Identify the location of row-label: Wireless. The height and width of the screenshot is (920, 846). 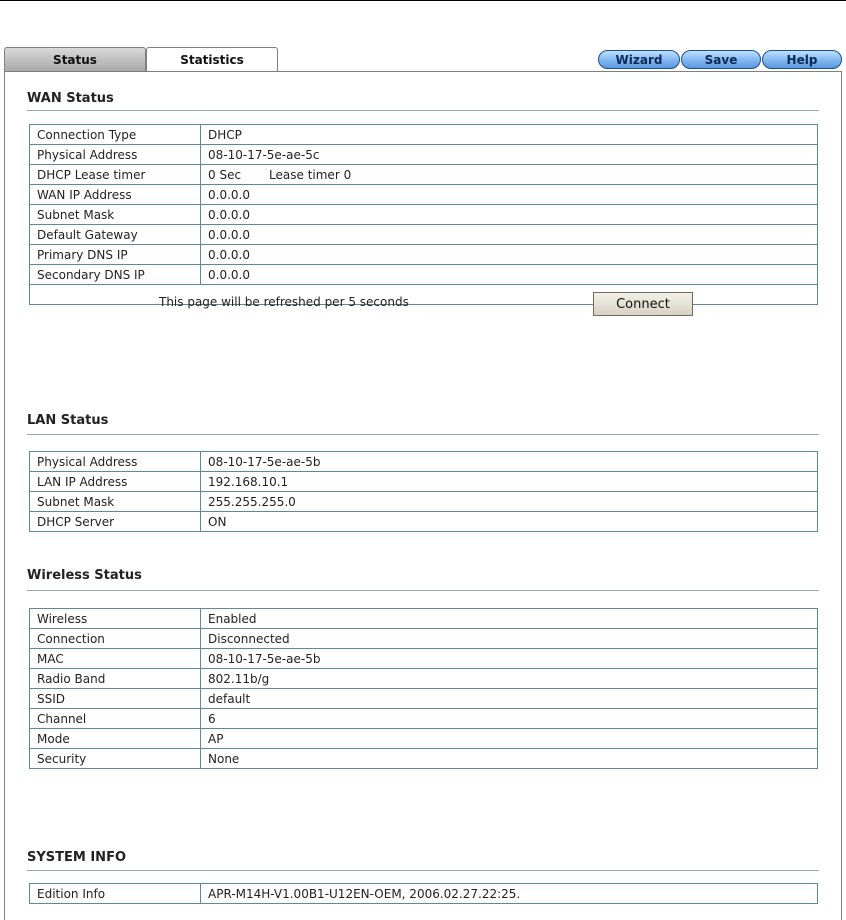
(115, 618).